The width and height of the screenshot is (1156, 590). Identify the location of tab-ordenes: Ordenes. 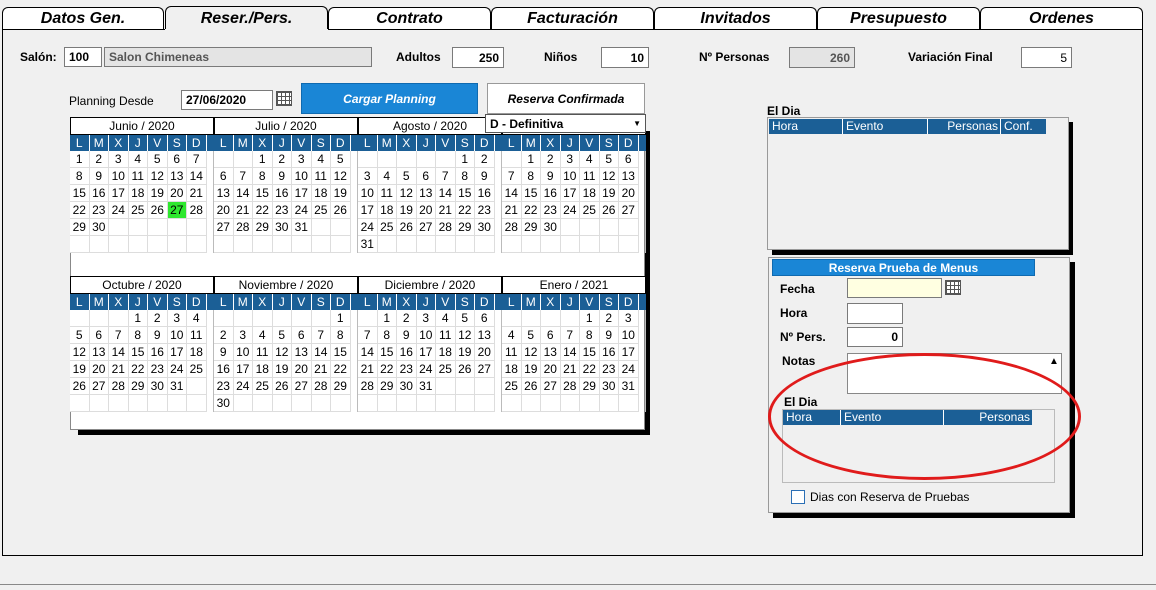
(1061, 18).